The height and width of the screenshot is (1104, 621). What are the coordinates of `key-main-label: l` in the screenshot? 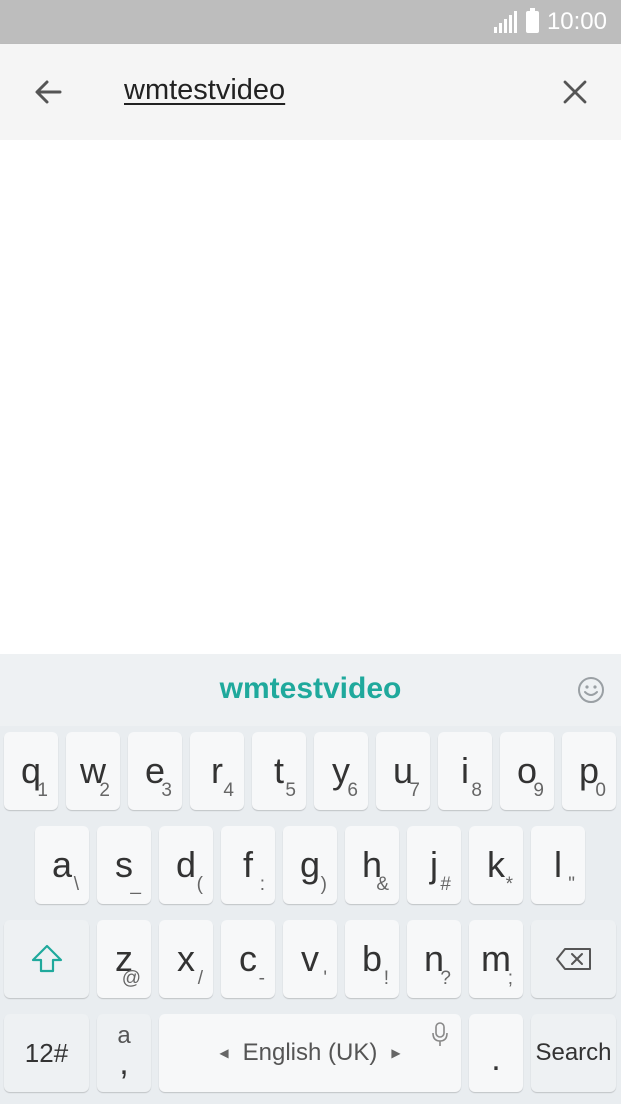 It's located at (558, 864).